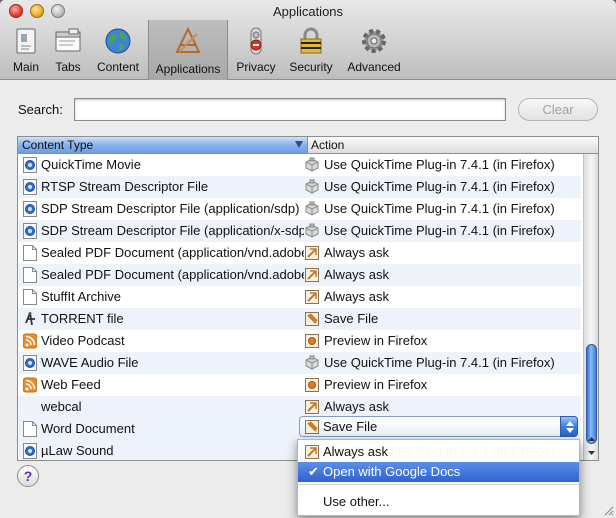 Image resolution: width=616 pixels, height=518 pixels. What do you see at coordinates (591, 394) in the screenshot?
I see `scroll-thumb` at bounding box center [591, 394].